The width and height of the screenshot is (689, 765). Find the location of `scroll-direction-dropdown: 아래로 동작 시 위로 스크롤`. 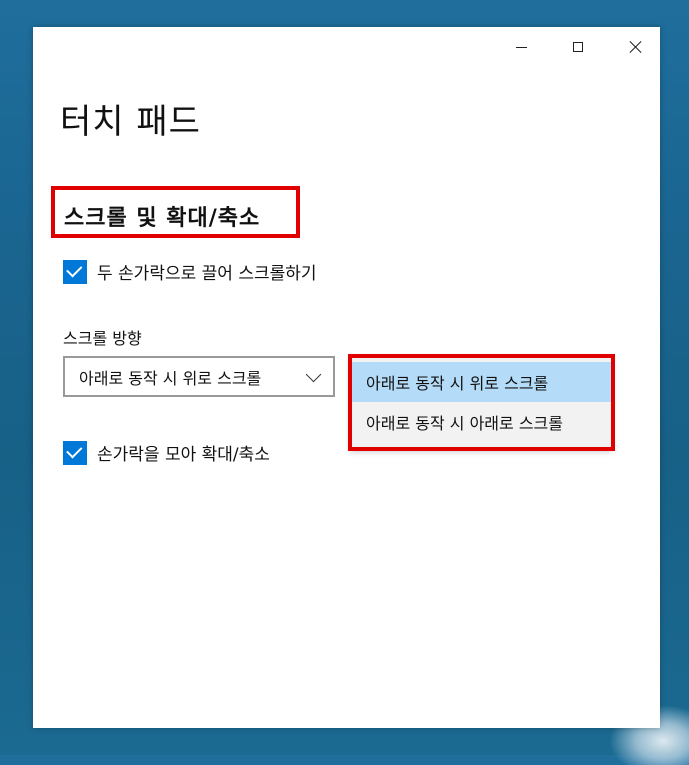

scroll-direction-dropdown: 아래로 동작 시 위로 스크롤 is located at coordinates (199, 376).